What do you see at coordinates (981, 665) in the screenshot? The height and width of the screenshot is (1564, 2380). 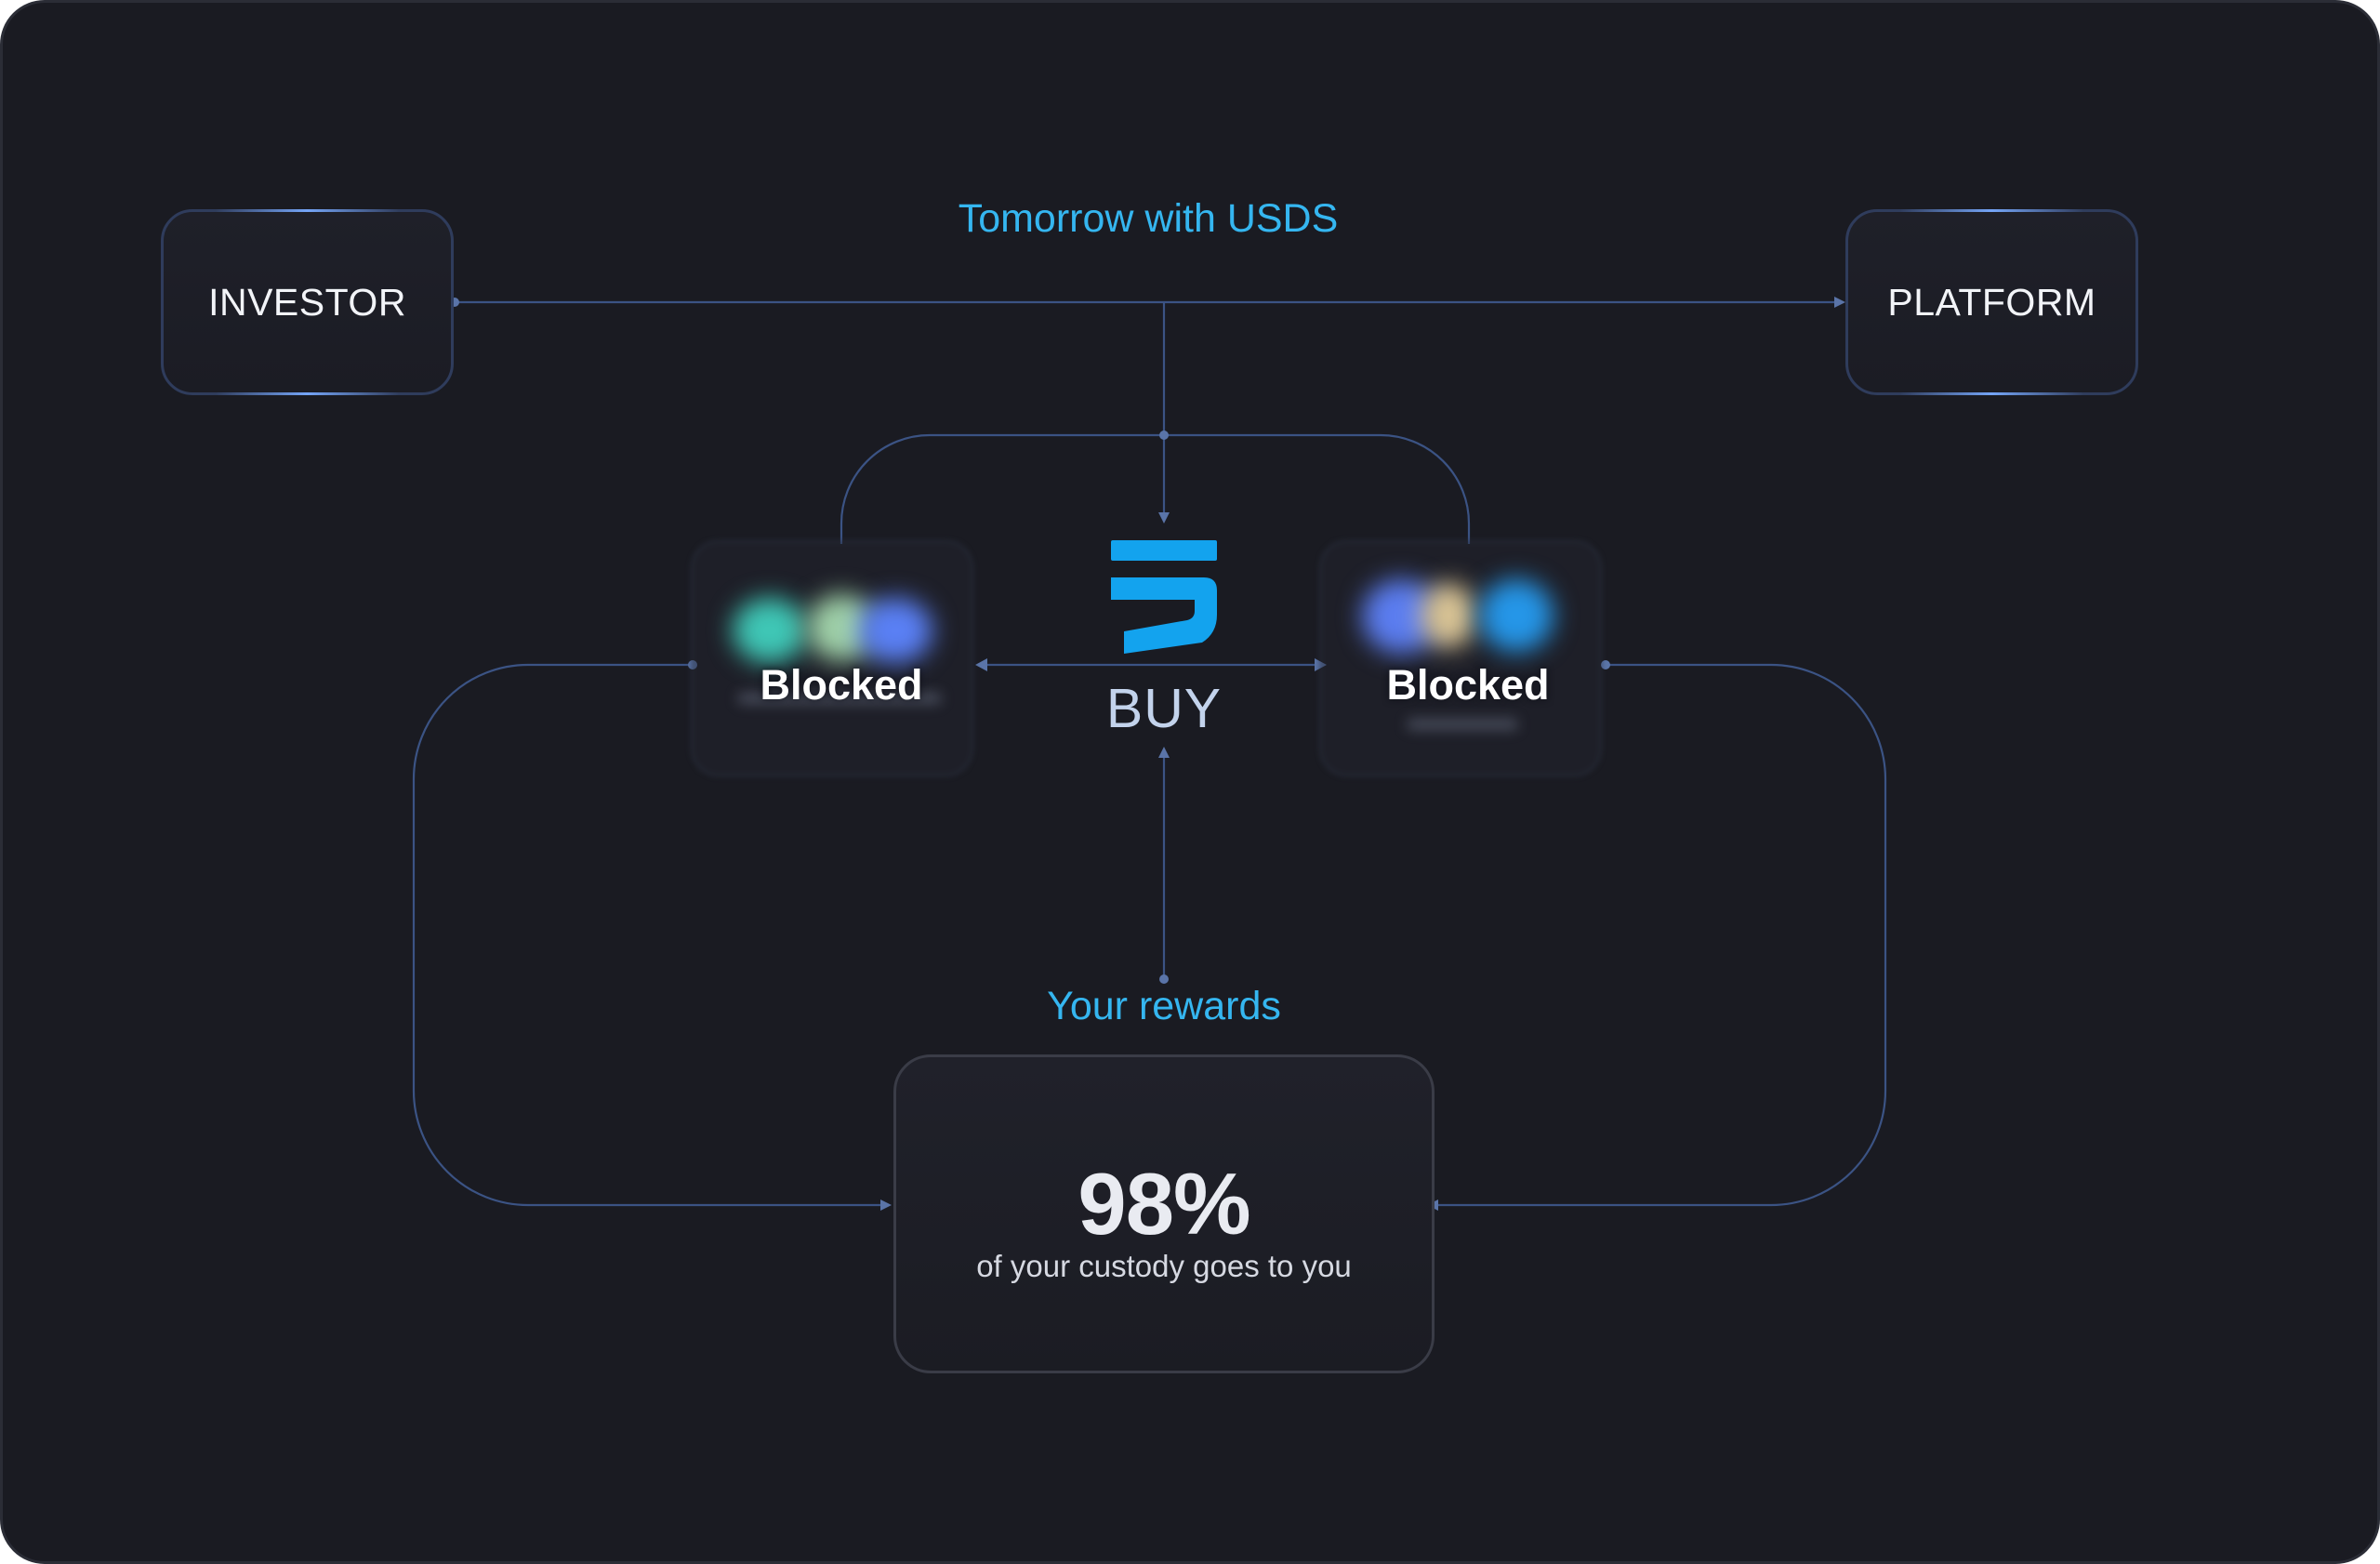 I see `arrow-left-exchange` at bounding box center [981, 665].